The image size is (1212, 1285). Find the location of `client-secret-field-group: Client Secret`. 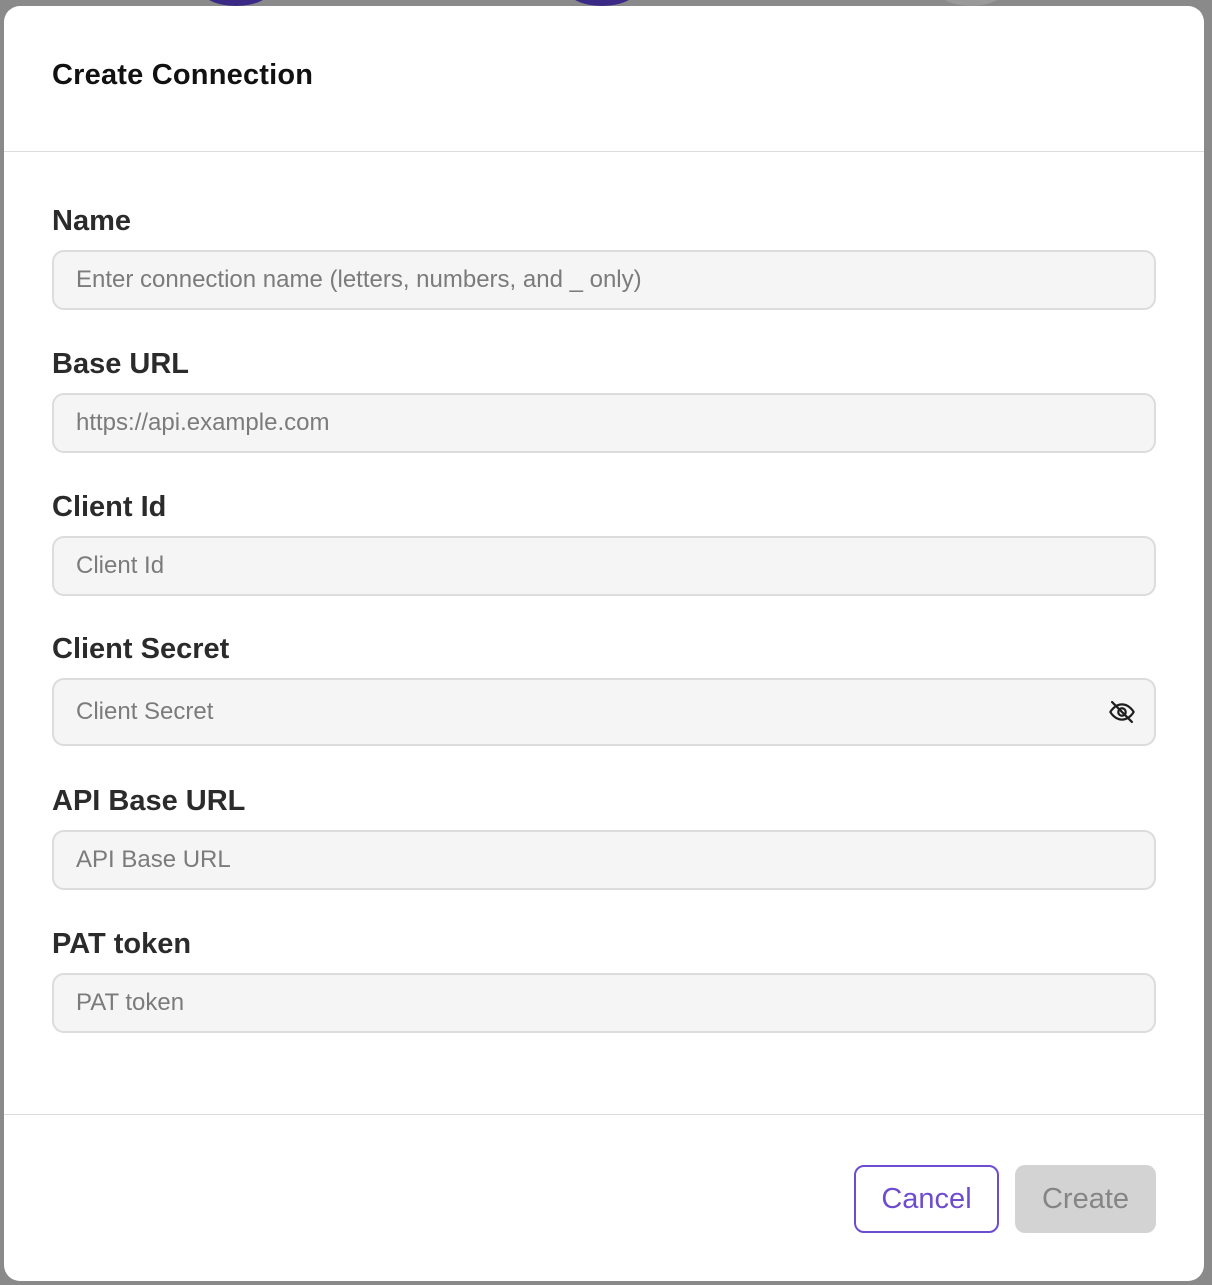

client-secret-field-group: Client Secret is located at coordinates (604, 689).